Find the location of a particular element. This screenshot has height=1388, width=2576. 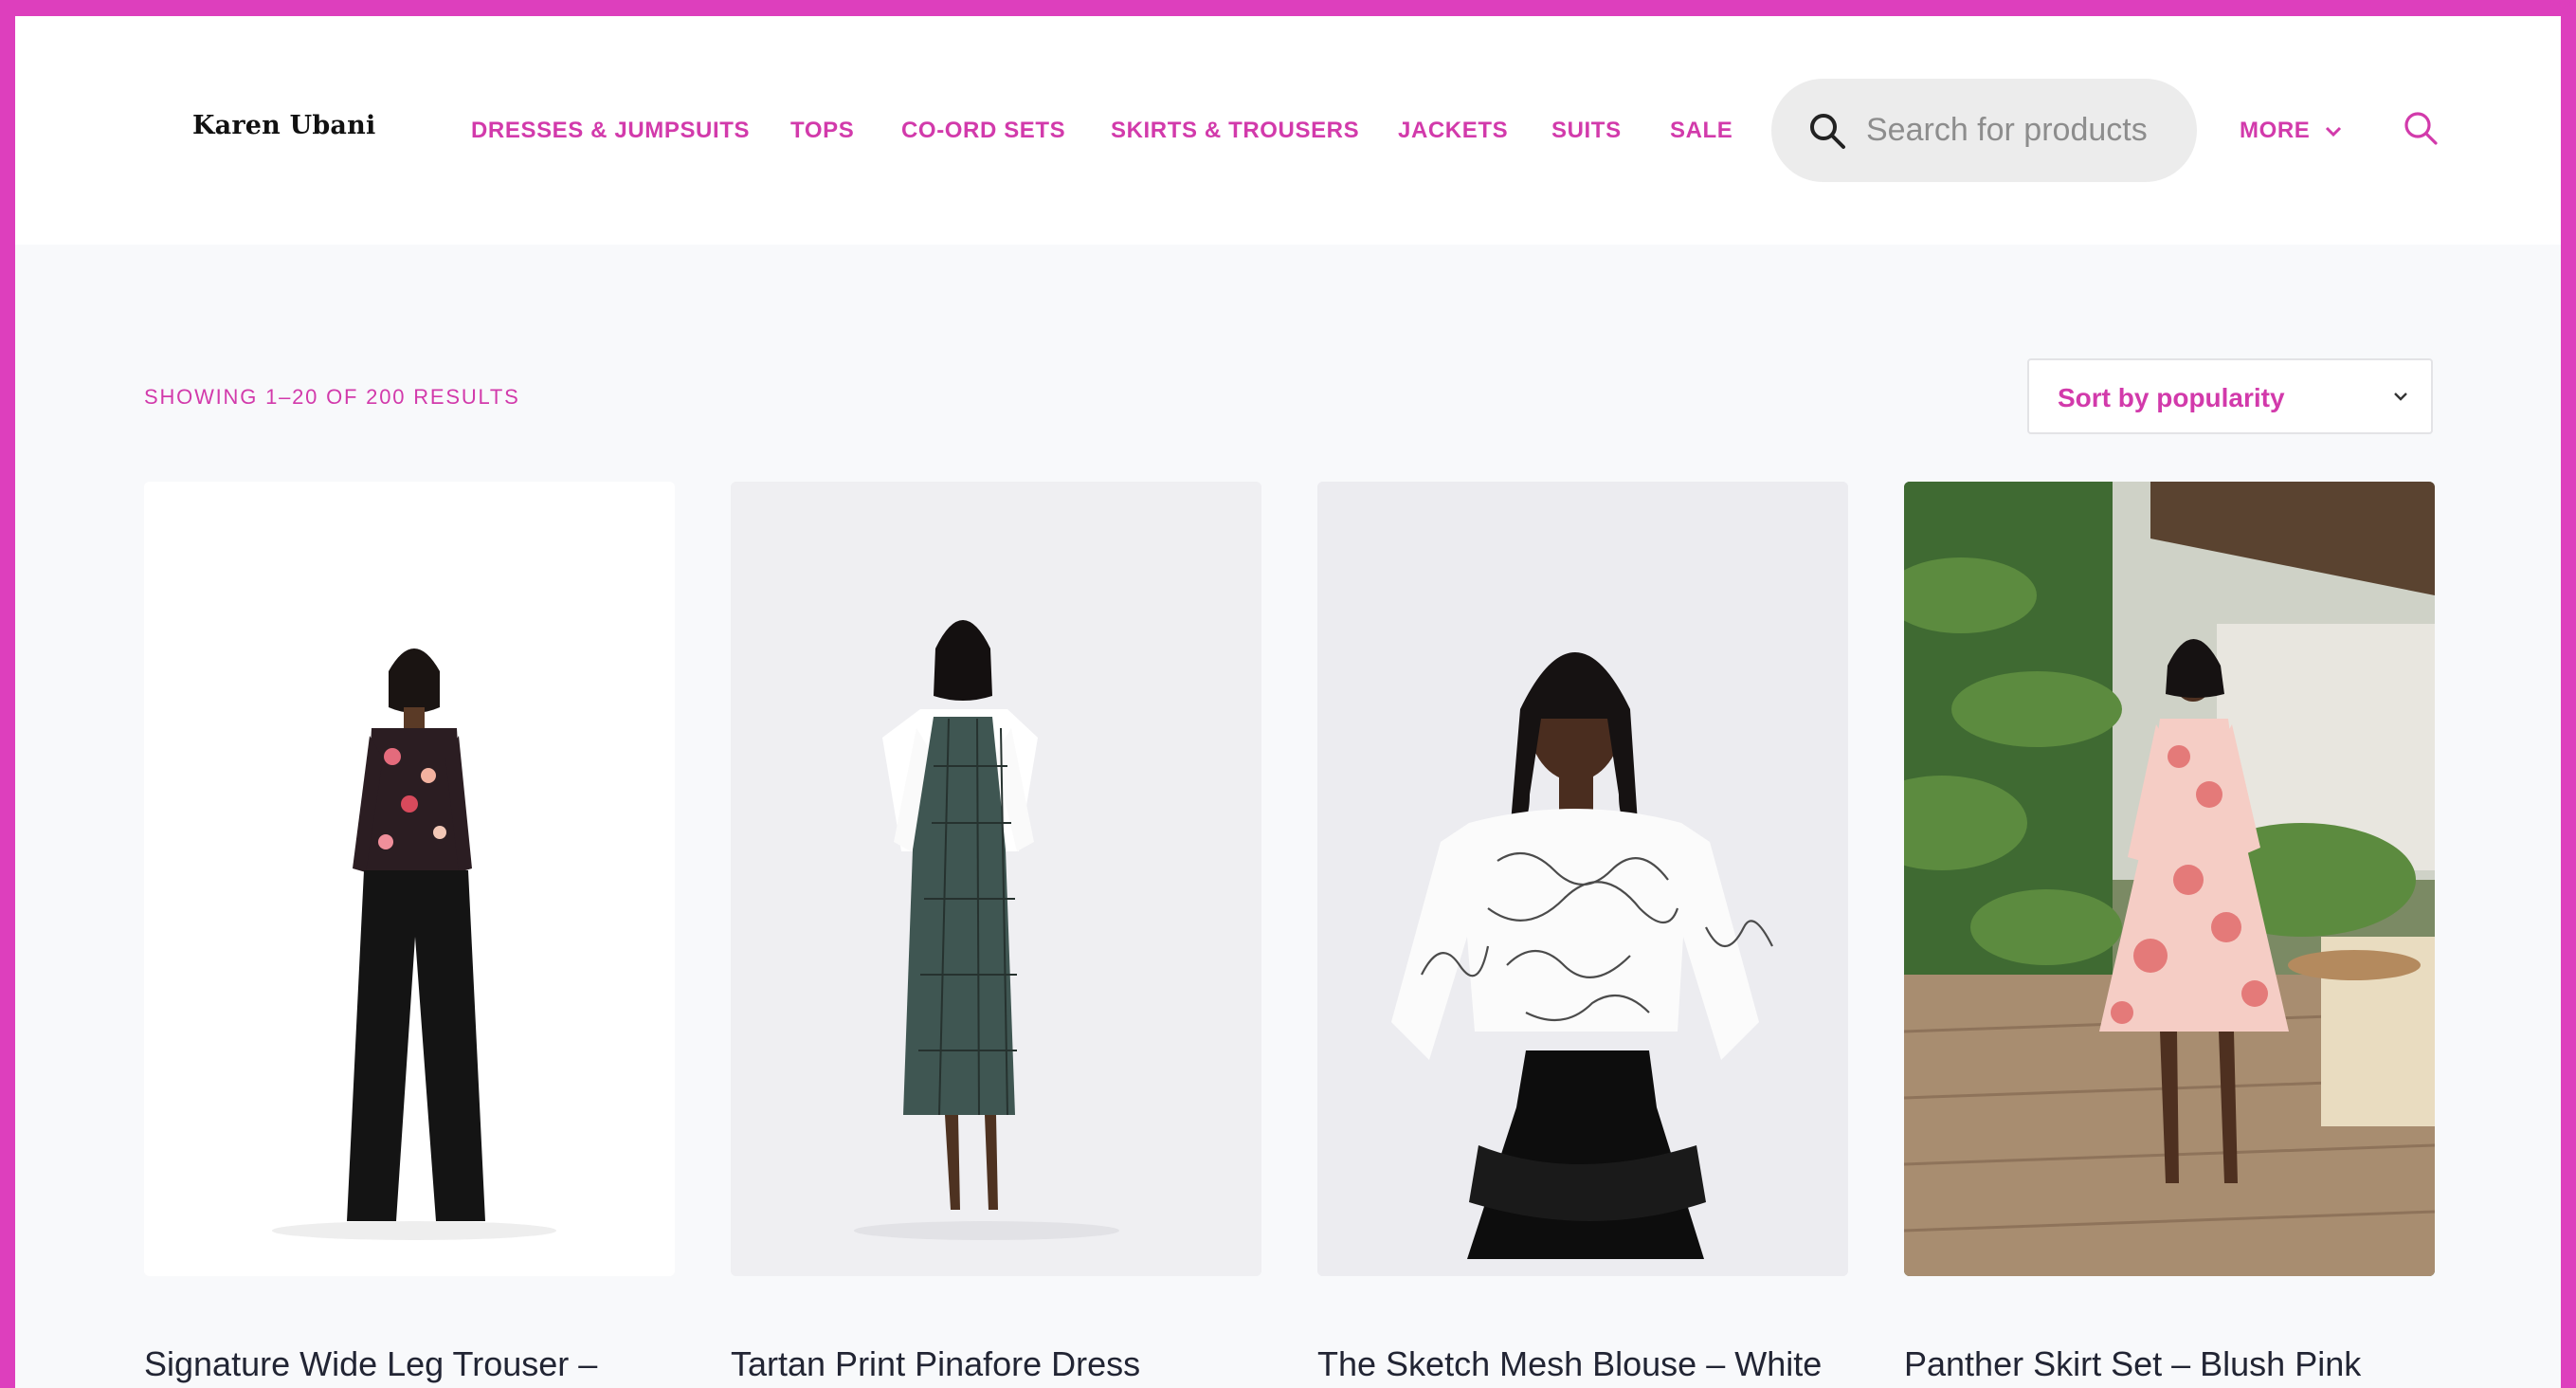

product-title: The Sketch Mesh Blouse – White is located at coordinates (1582, 1364).